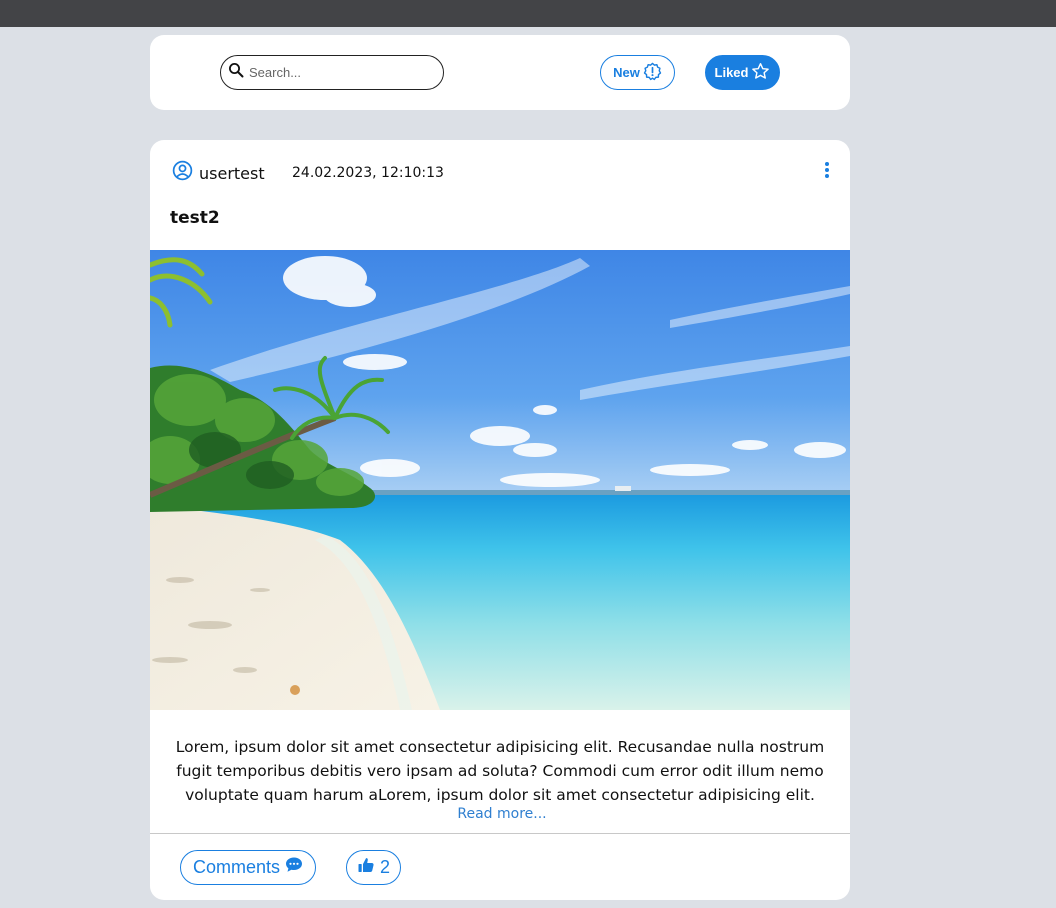  Describe the element at coordinates (294, 867) in the screenshot. I see `chat-bubble-icon` at that location.